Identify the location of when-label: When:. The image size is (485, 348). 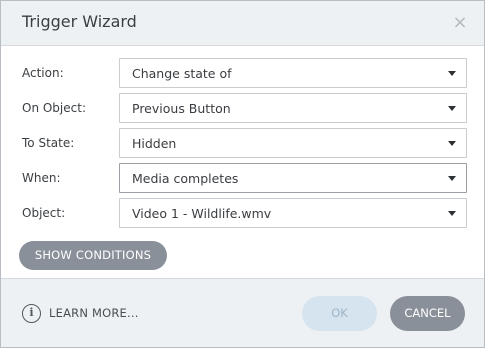
(41, 178).